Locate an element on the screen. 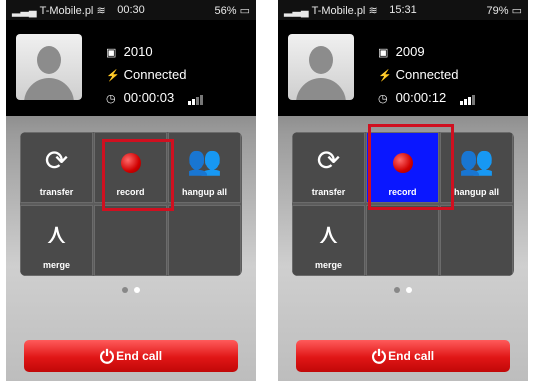  caller-number: 2009 is located at coordinates (410, 51).